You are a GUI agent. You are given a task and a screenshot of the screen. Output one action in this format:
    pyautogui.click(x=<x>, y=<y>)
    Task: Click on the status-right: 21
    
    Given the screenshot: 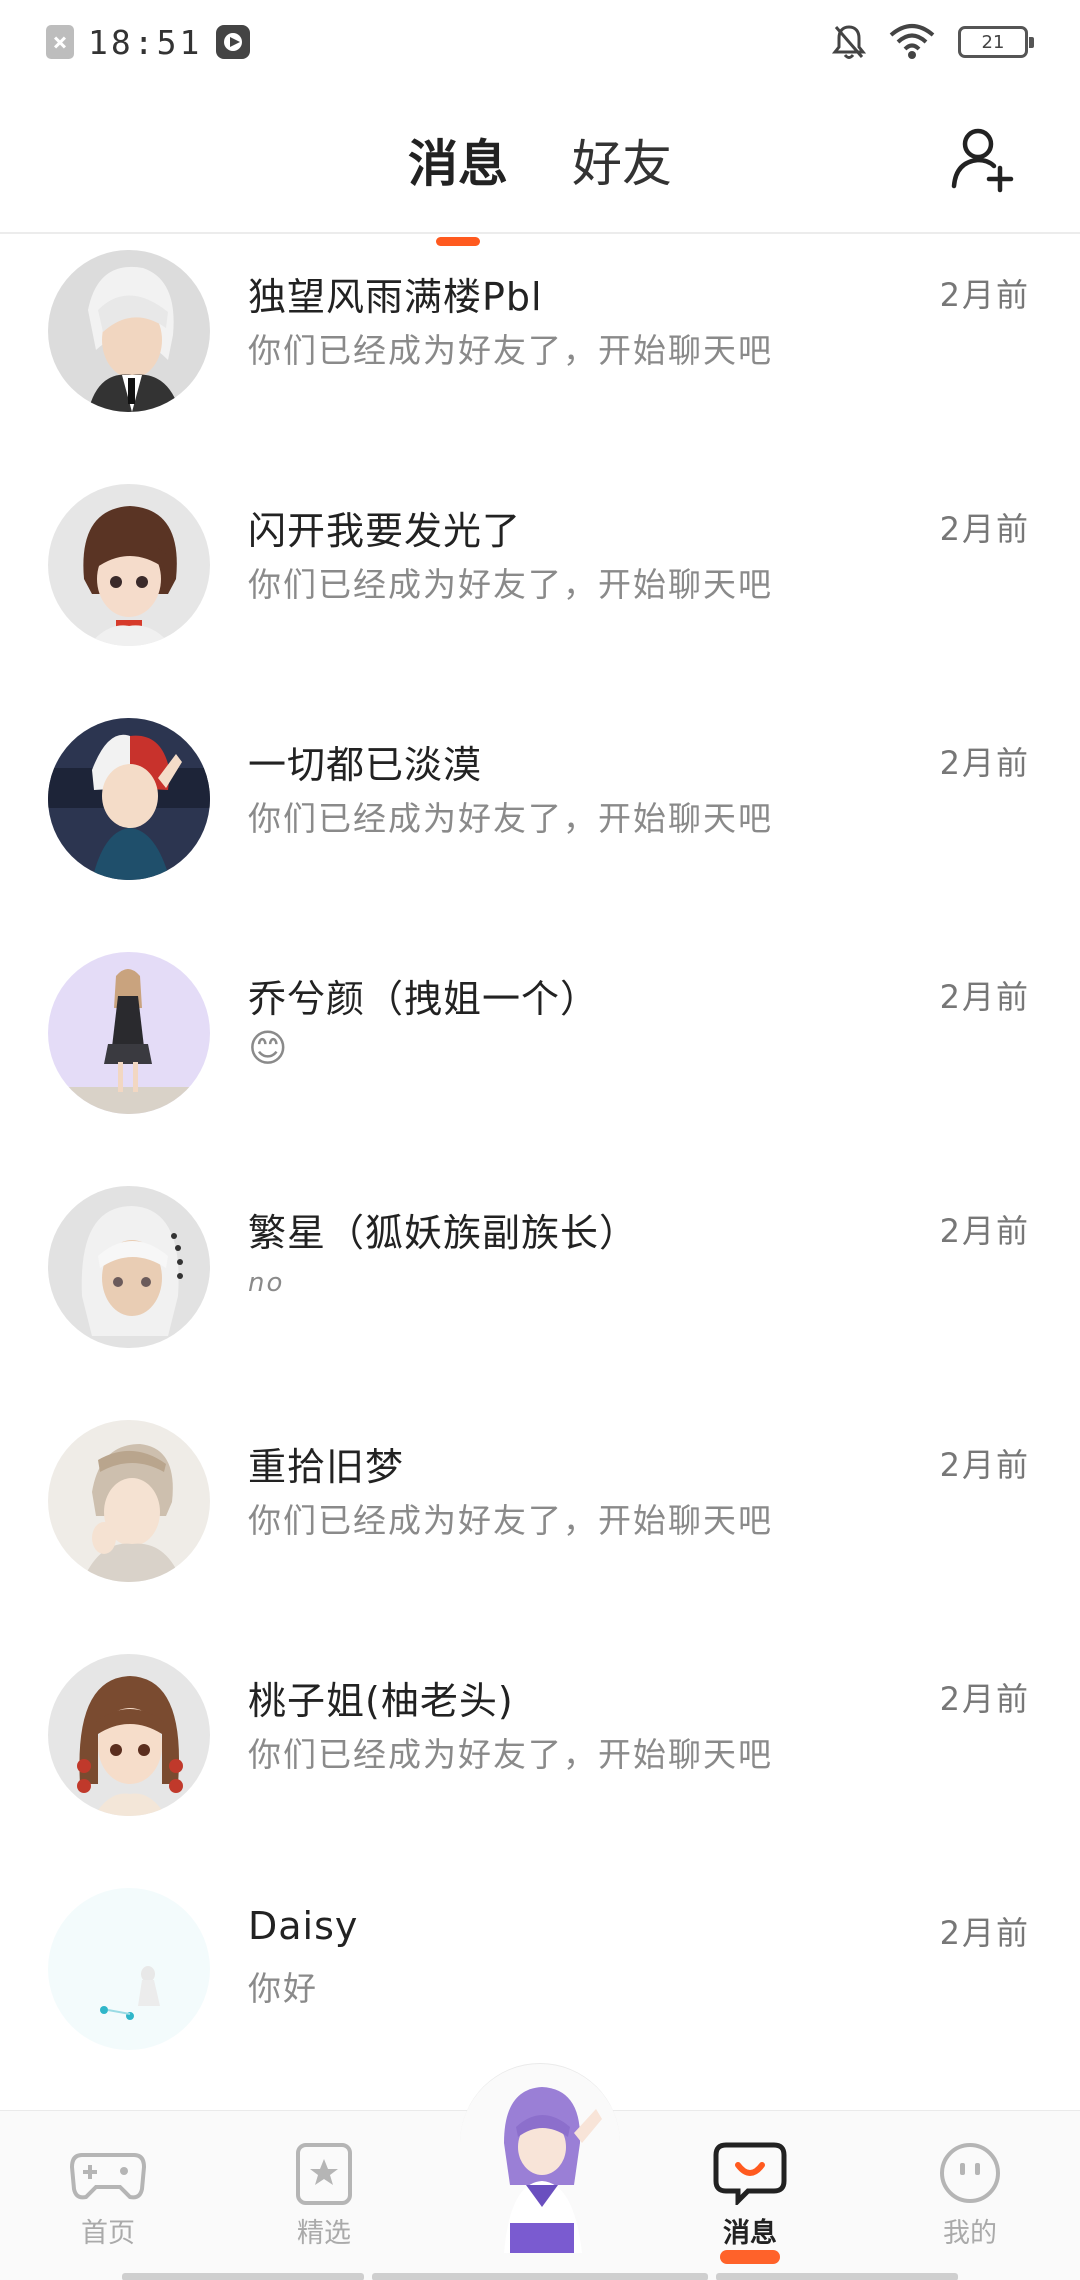 What is the action you would take?
    pyautogui.click(x=933, y=42)
    